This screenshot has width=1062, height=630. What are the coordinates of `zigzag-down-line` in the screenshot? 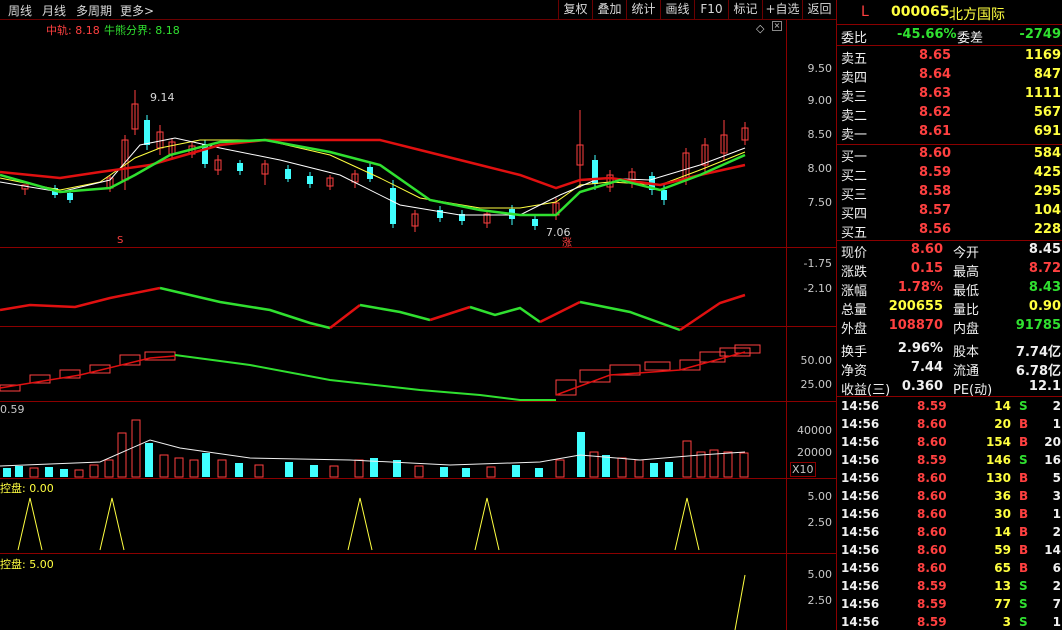 It's located at (505, 314).